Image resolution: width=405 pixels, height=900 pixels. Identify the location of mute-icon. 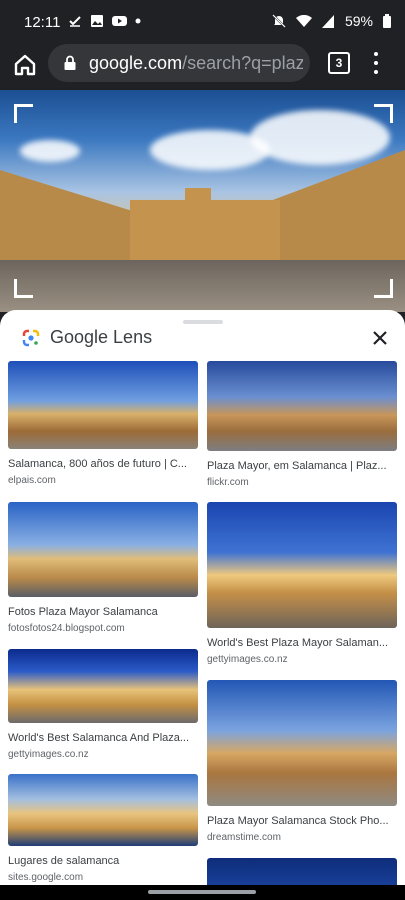
(279, 21).